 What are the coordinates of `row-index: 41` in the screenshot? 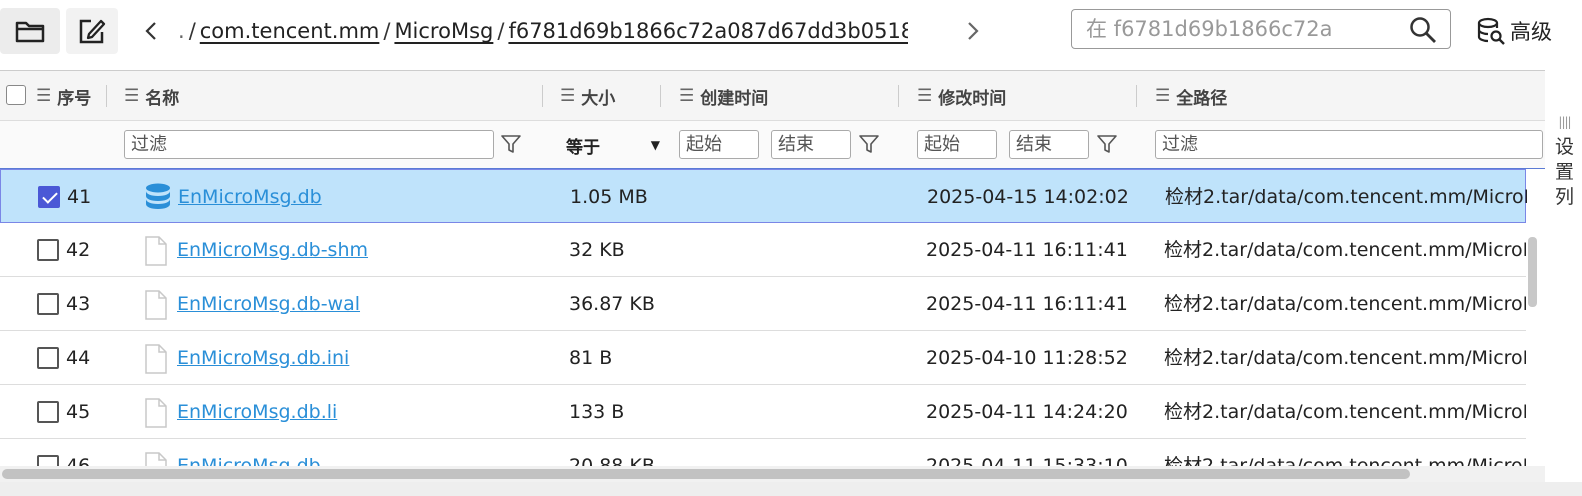 It's located at (79, 197).